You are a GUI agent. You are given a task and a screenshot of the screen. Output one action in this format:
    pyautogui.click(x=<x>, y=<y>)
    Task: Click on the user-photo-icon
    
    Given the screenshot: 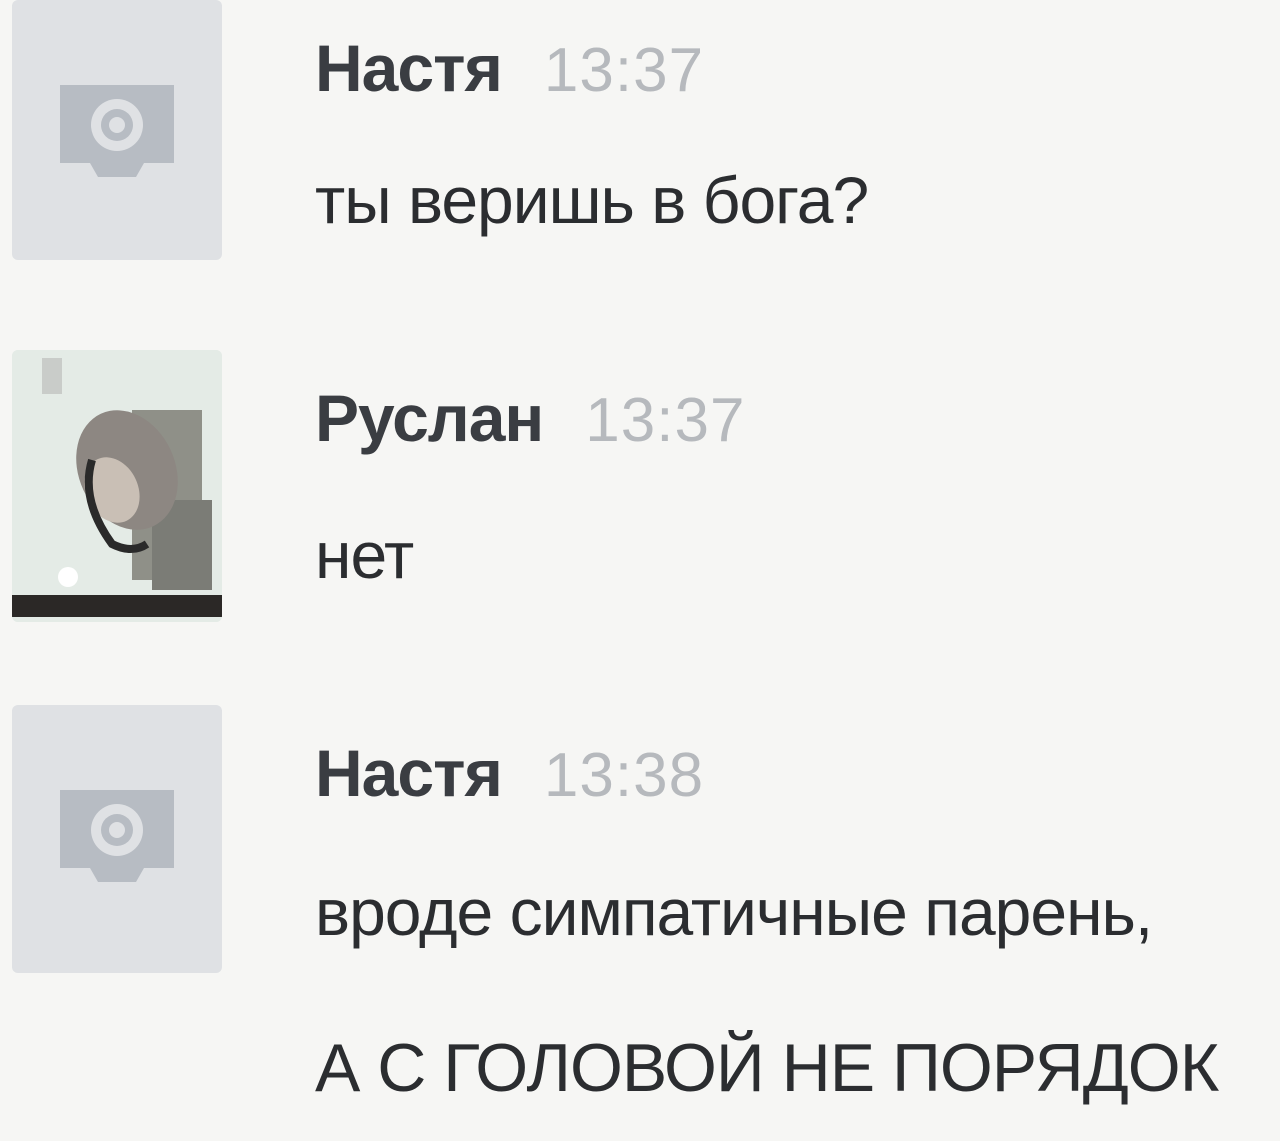 What is the action you would take?
    pyautogui.click(x=117, y=486)
    